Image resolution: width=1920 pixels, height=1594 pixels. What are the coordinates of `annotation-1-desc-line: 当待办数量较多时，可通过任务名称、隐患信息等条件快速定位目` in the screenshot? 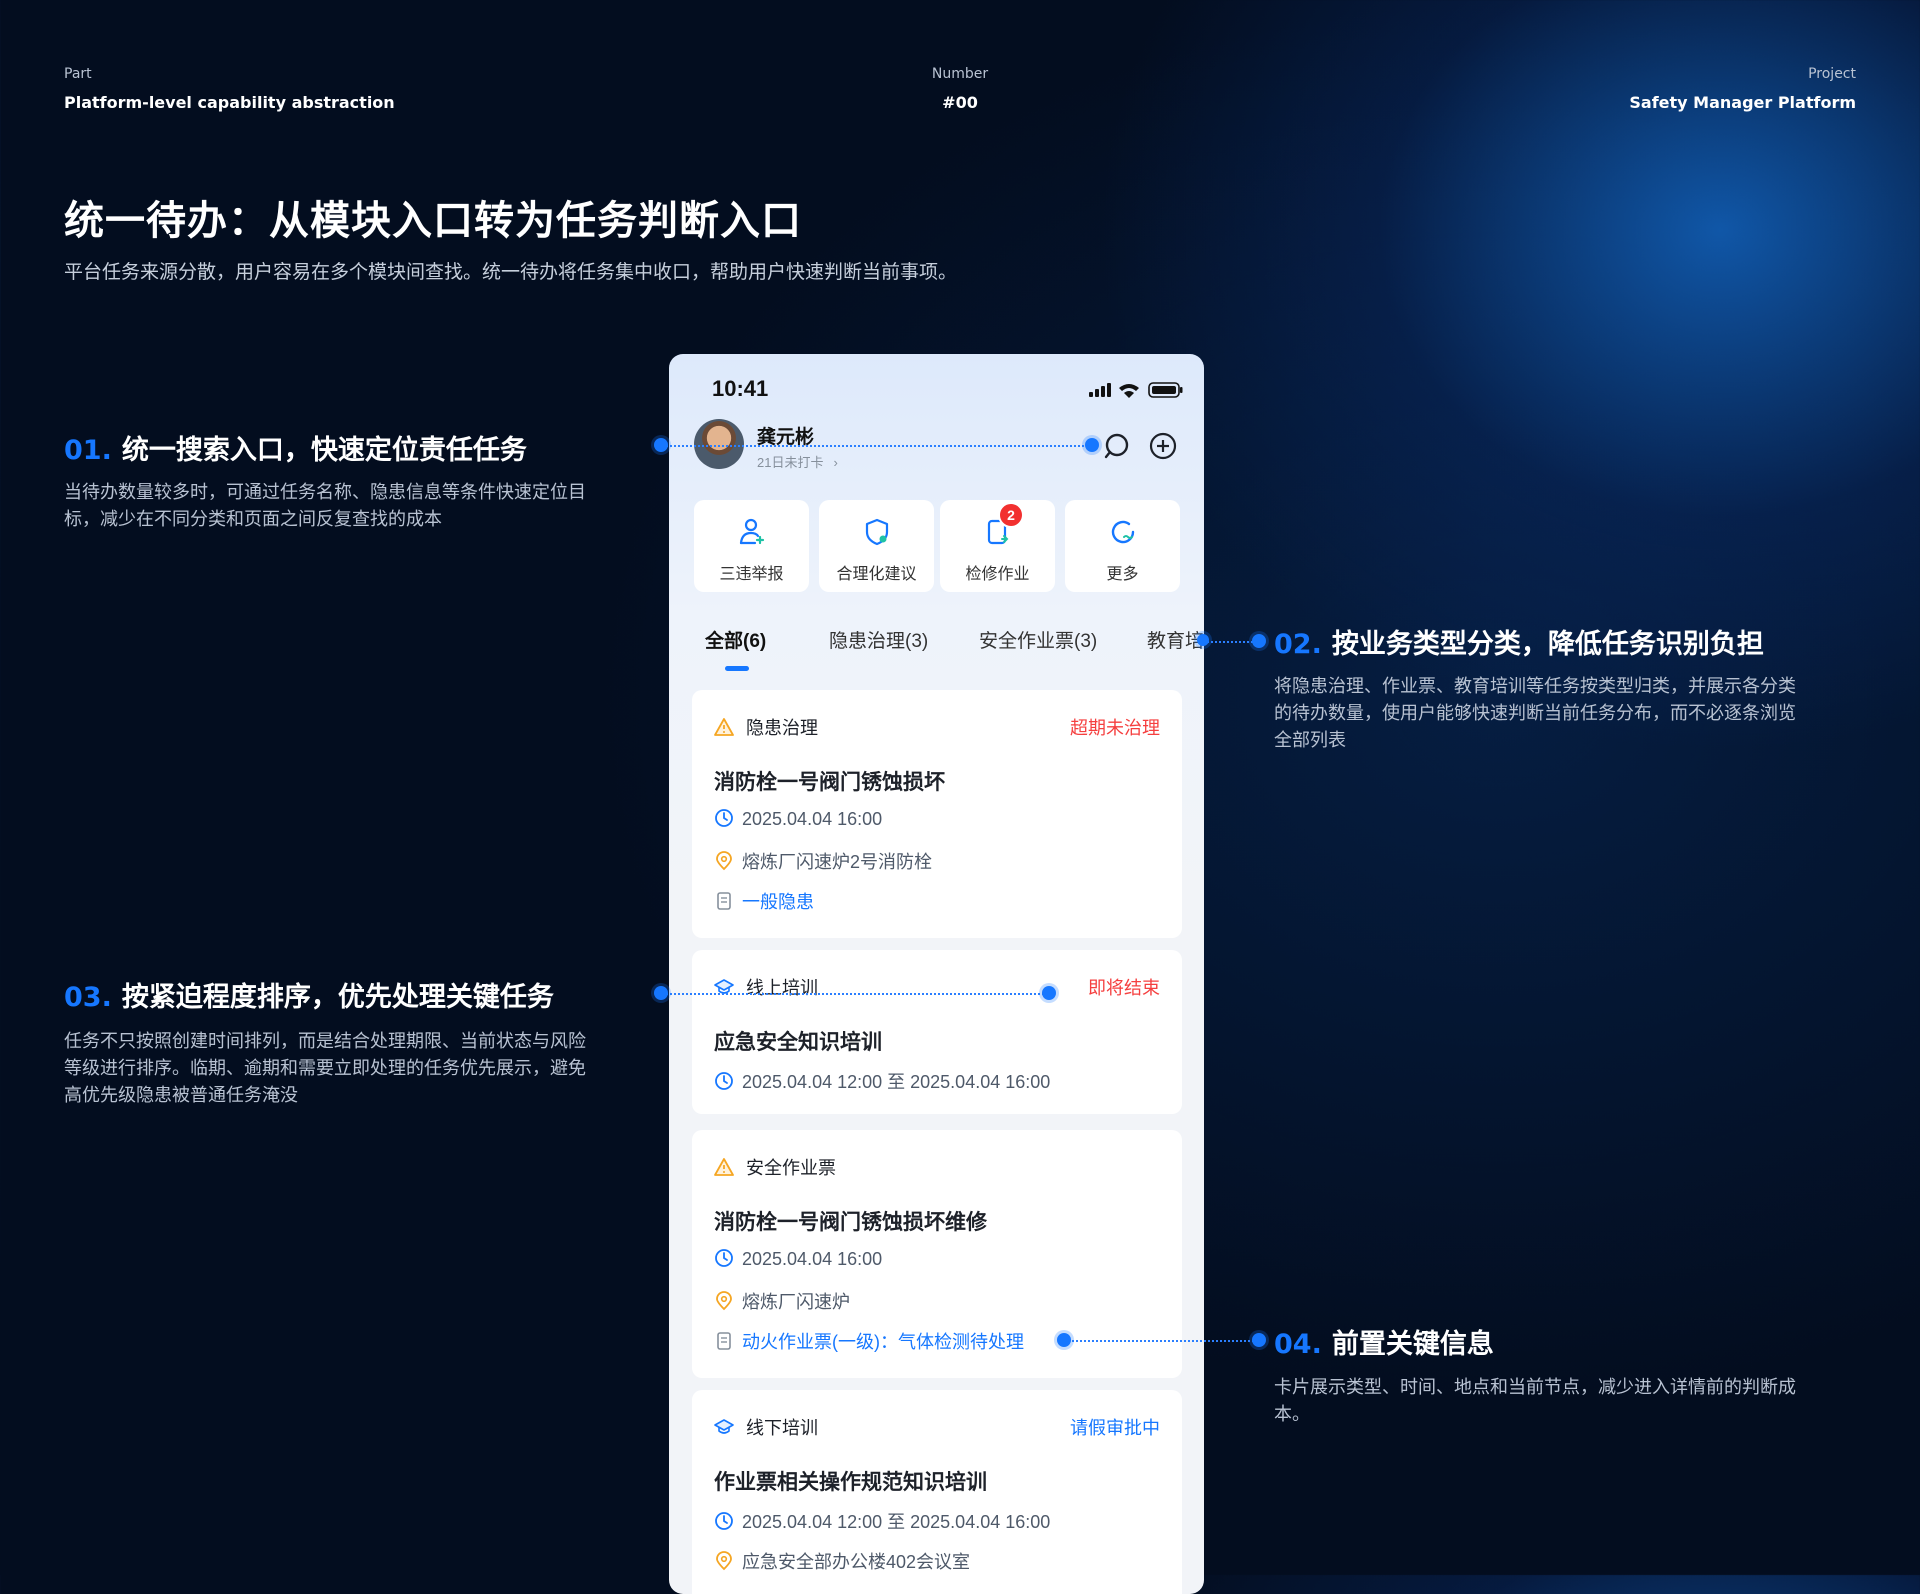 It's located at (325, 492).